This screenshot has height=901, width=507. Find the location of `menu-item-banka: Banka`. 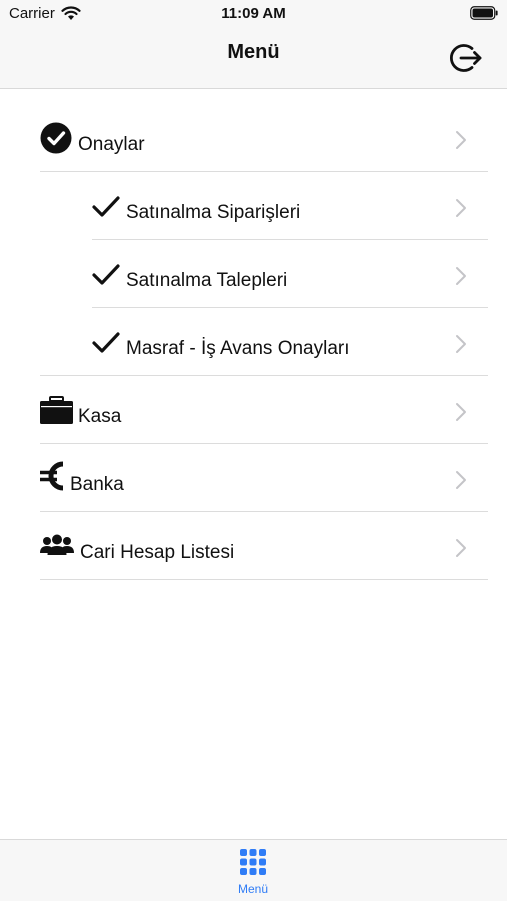

menu-item-banka: Banka is located at coordinates (253, 478).